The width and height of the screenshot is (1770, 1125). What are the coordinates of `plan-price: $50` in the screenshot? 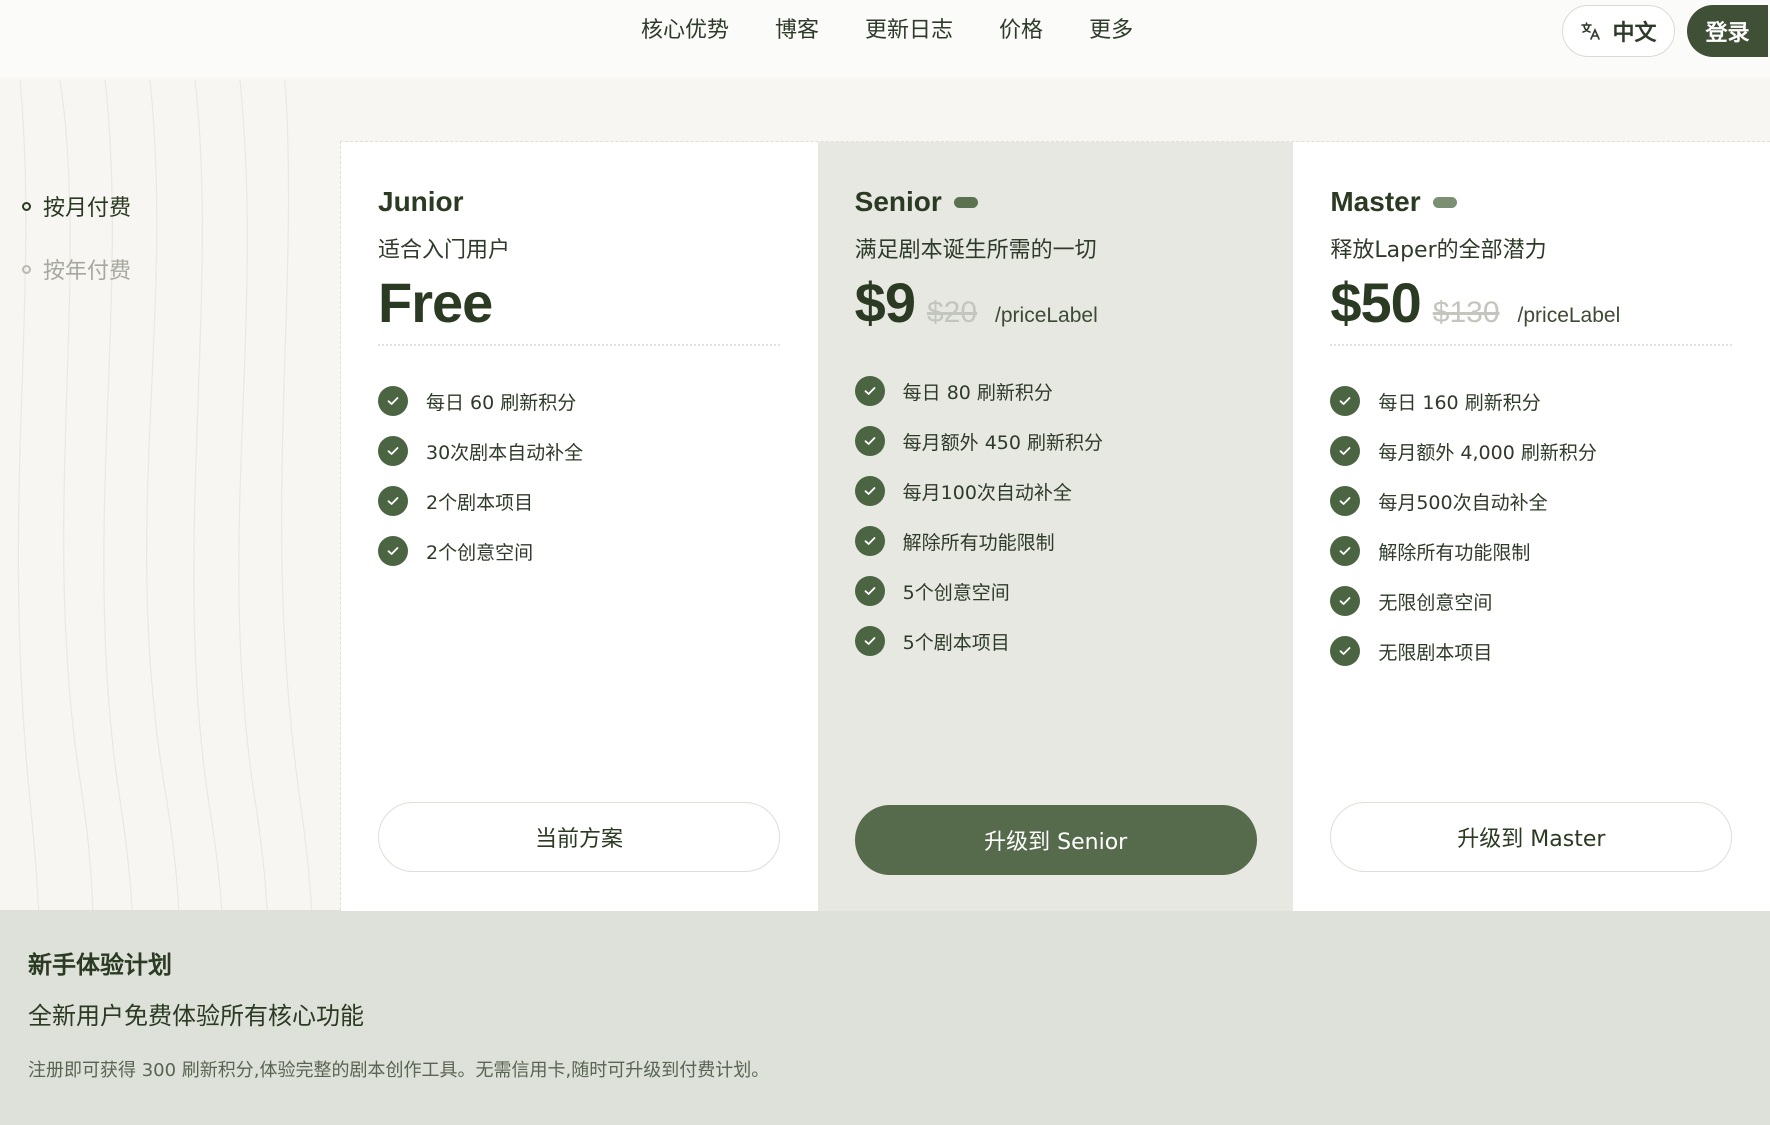 It's located at (1375, 302).